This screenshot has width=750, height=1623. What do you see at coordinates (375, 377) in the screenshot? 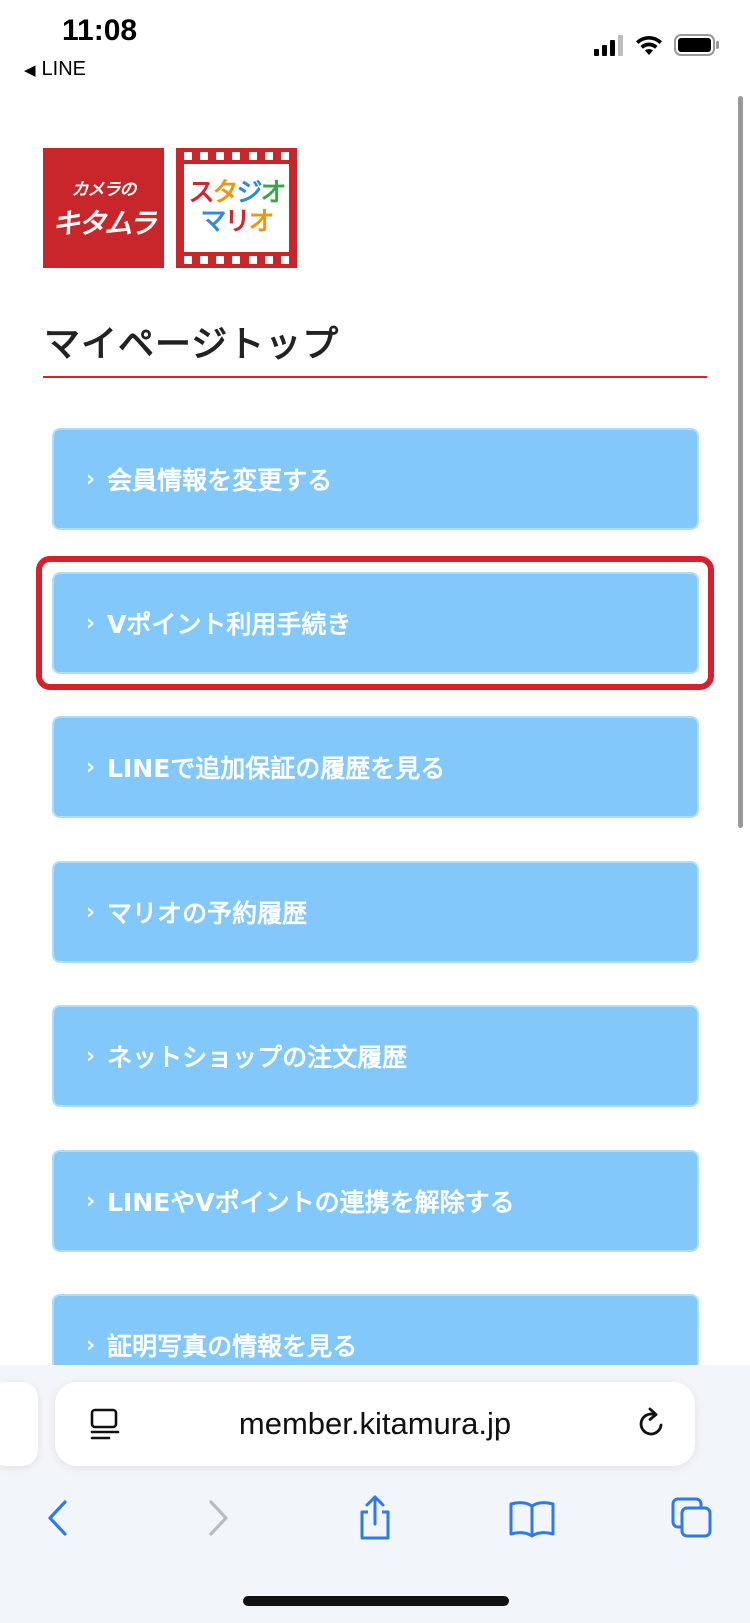
I see `title-divider` at bounding box center [375, 377].